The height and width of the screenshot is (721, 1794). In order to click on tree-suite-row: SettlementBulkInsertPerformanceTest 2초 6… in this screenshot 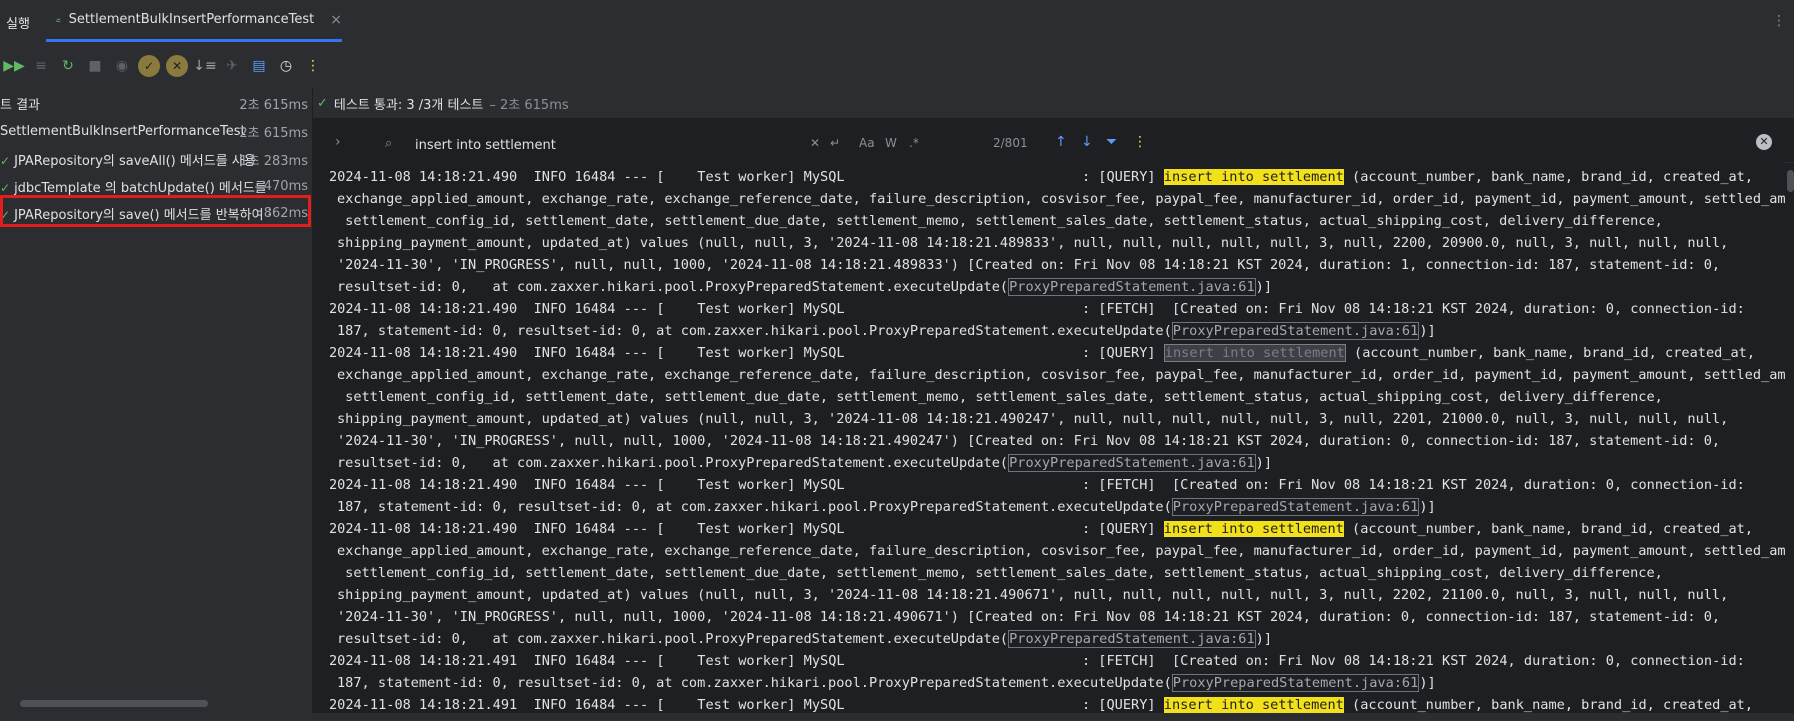, I will do `click(156, 131)`.